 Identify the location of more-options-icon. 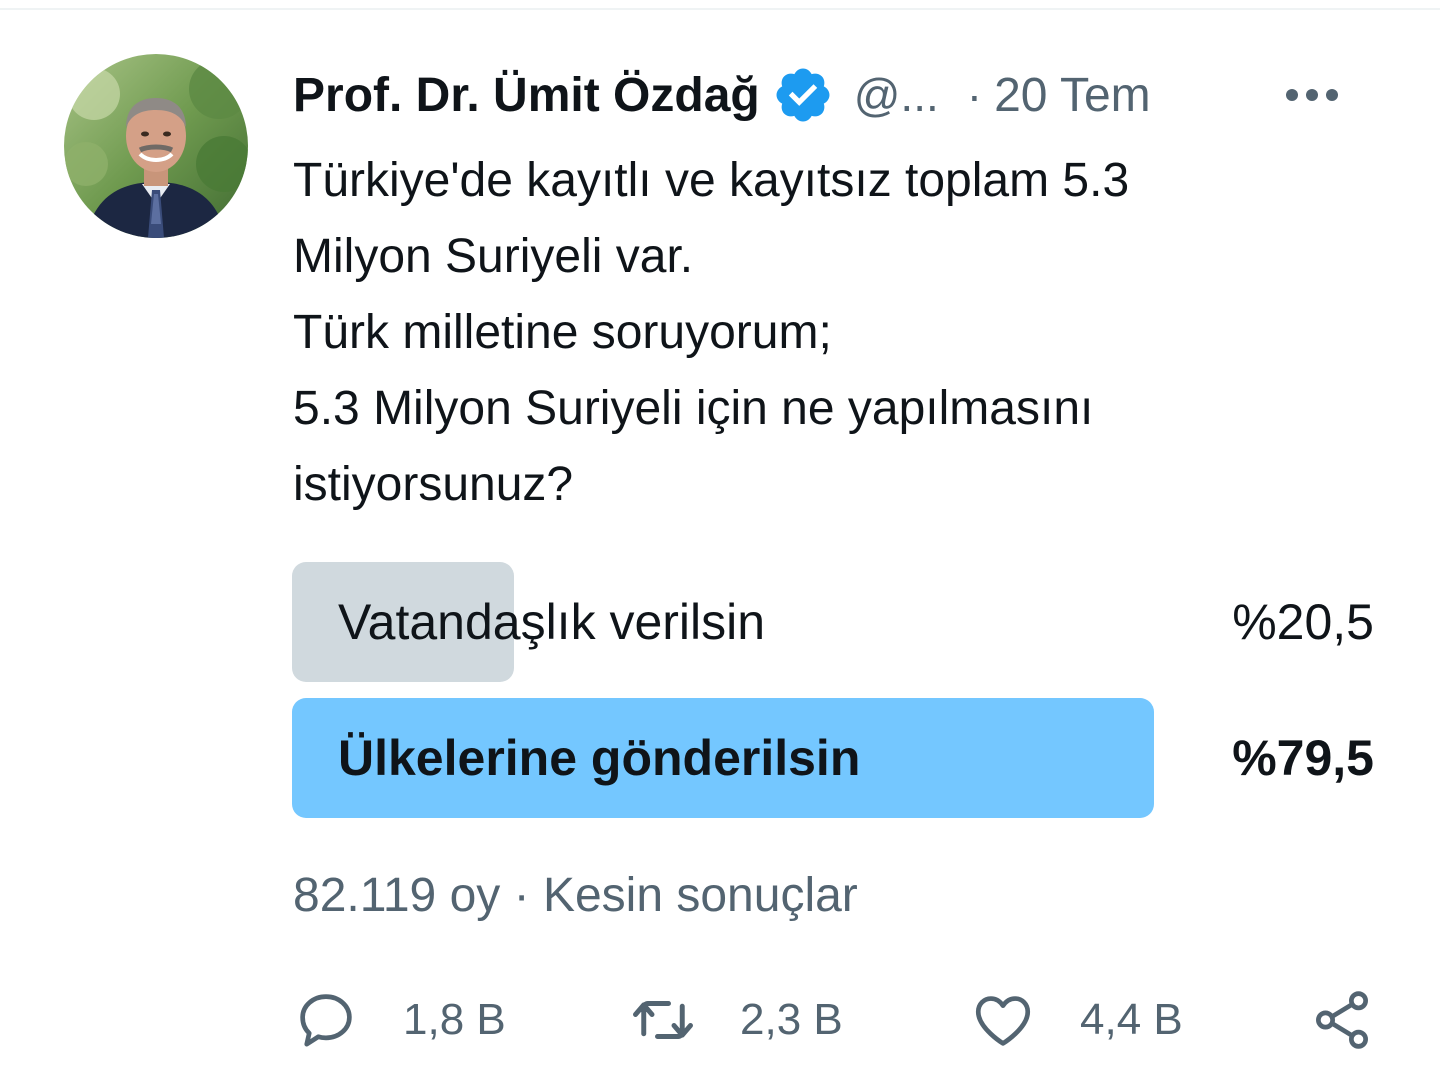
(1312, 95).